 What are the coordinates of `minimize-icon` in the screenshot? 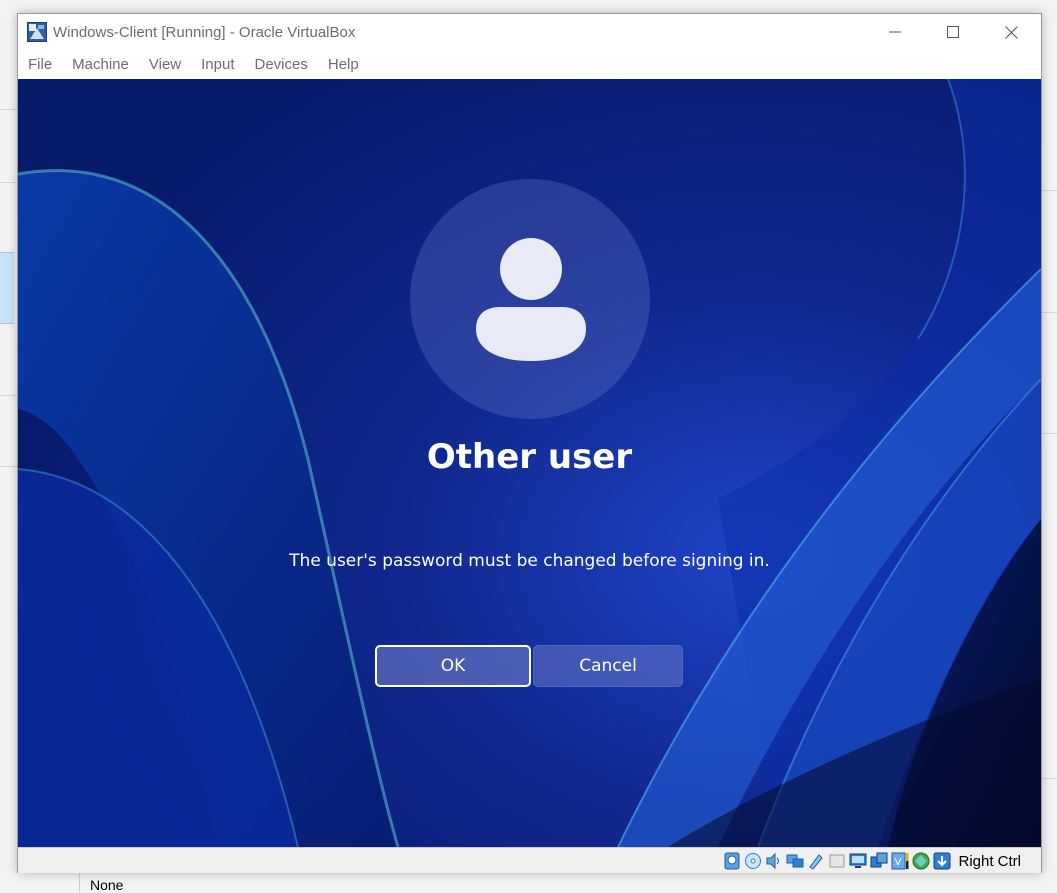 It's located at (895, 32).